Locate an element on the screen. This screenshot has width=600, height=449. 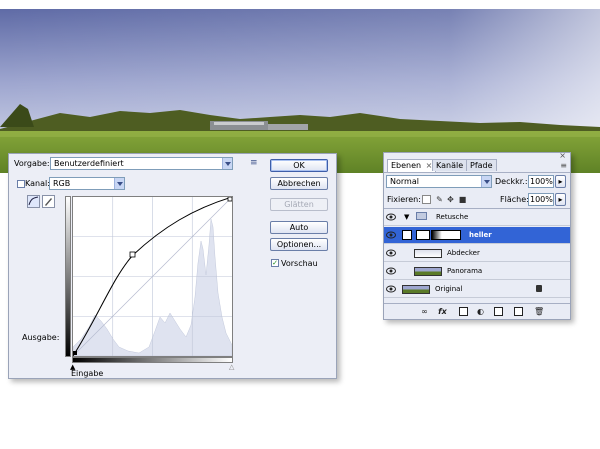
adjustment-icon: ◐ is located at coordinates (480, 311).